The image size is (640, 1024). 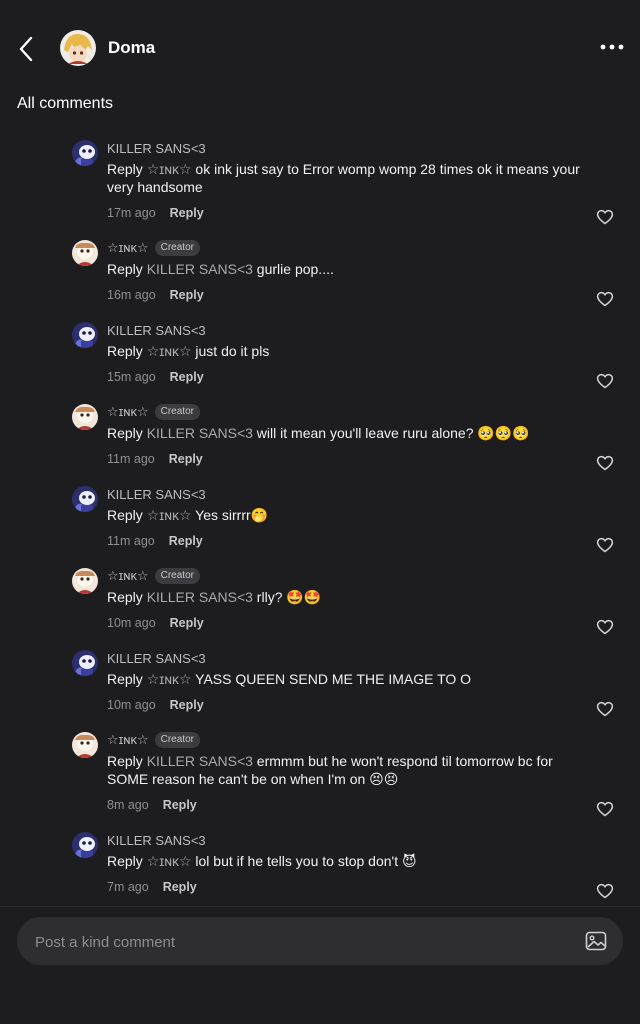 What do you see at coordinates (348, 377) in the screenshot?
I see `comment-meta: 15m ago Reply` at bounding box center [348, 377].